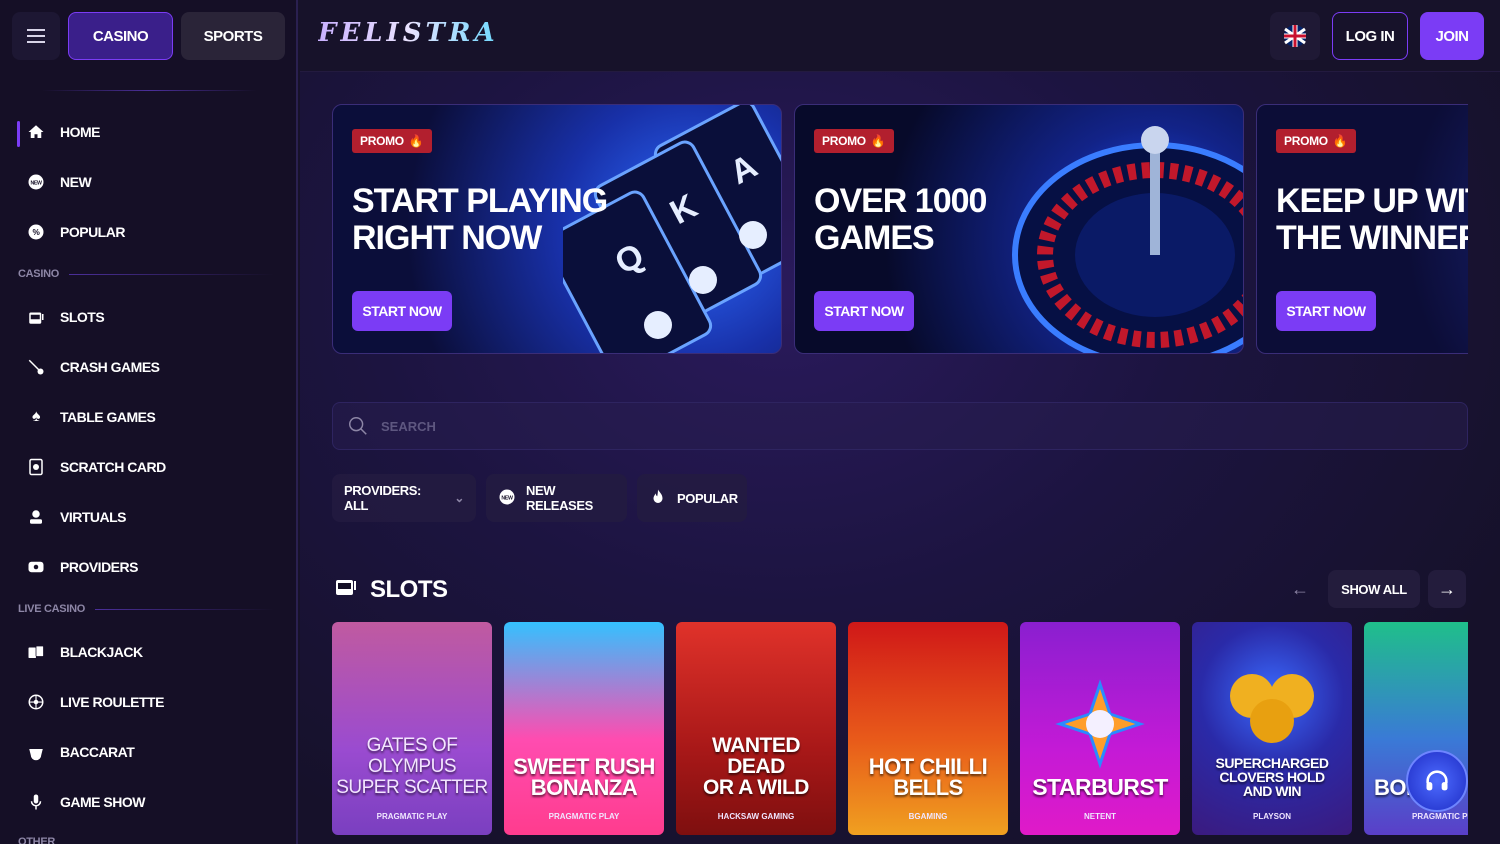 This screenshot has height=844, width=1500. I want to click on promo-banner: PROMO 🔥 OVER 1000 GAMES START NOW, so click(1019, 229).